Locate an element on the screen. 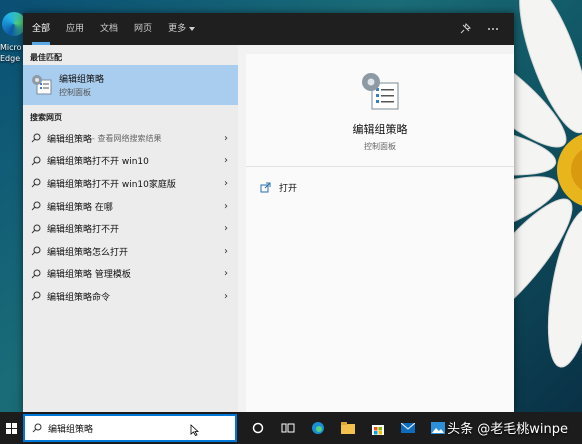 This screenshot has height=444, width=582. open-action: 打开 is located at coordinates (380, 180).